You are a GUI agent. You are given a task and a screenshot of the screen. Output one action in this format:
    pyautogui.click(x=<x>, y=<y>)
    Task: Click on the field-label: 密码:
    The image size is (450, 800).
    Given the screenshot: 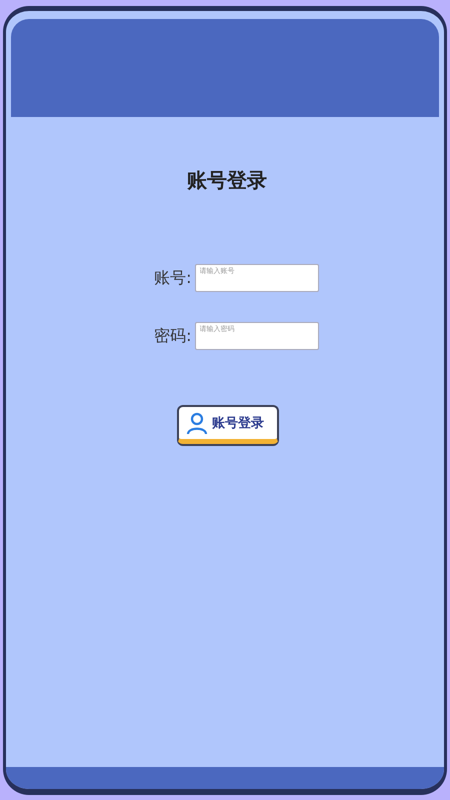 What is the action you would take?
    pyautogui.click(x=172, y=336)
    